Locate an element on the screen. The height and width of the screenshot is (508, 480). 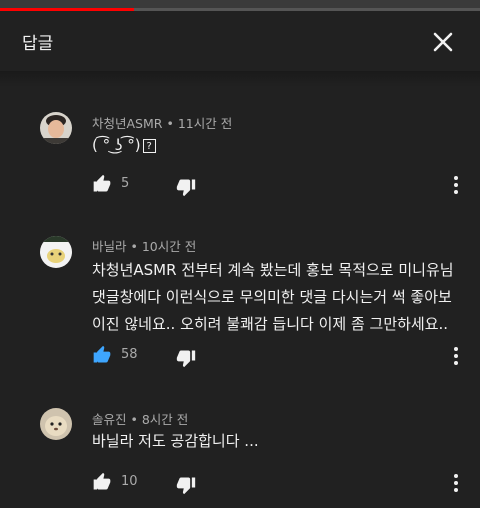
reply-meta: 바닐라 • 10시간 전 is located at coordinates (144, 245).